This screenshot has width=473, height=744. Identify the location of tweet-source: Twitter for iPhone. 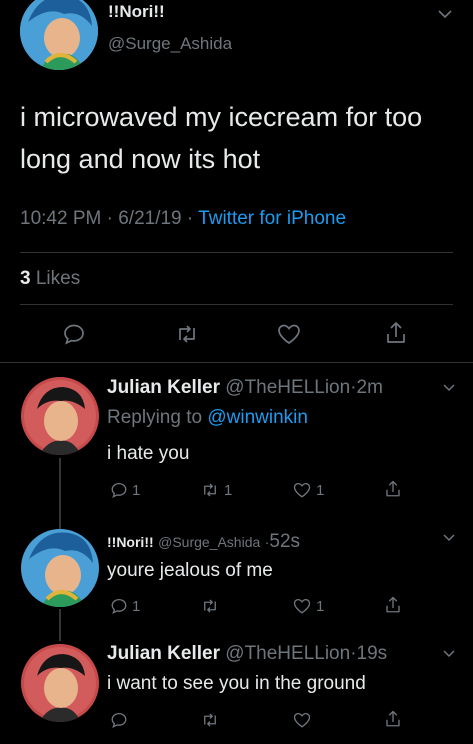
(272, 218).